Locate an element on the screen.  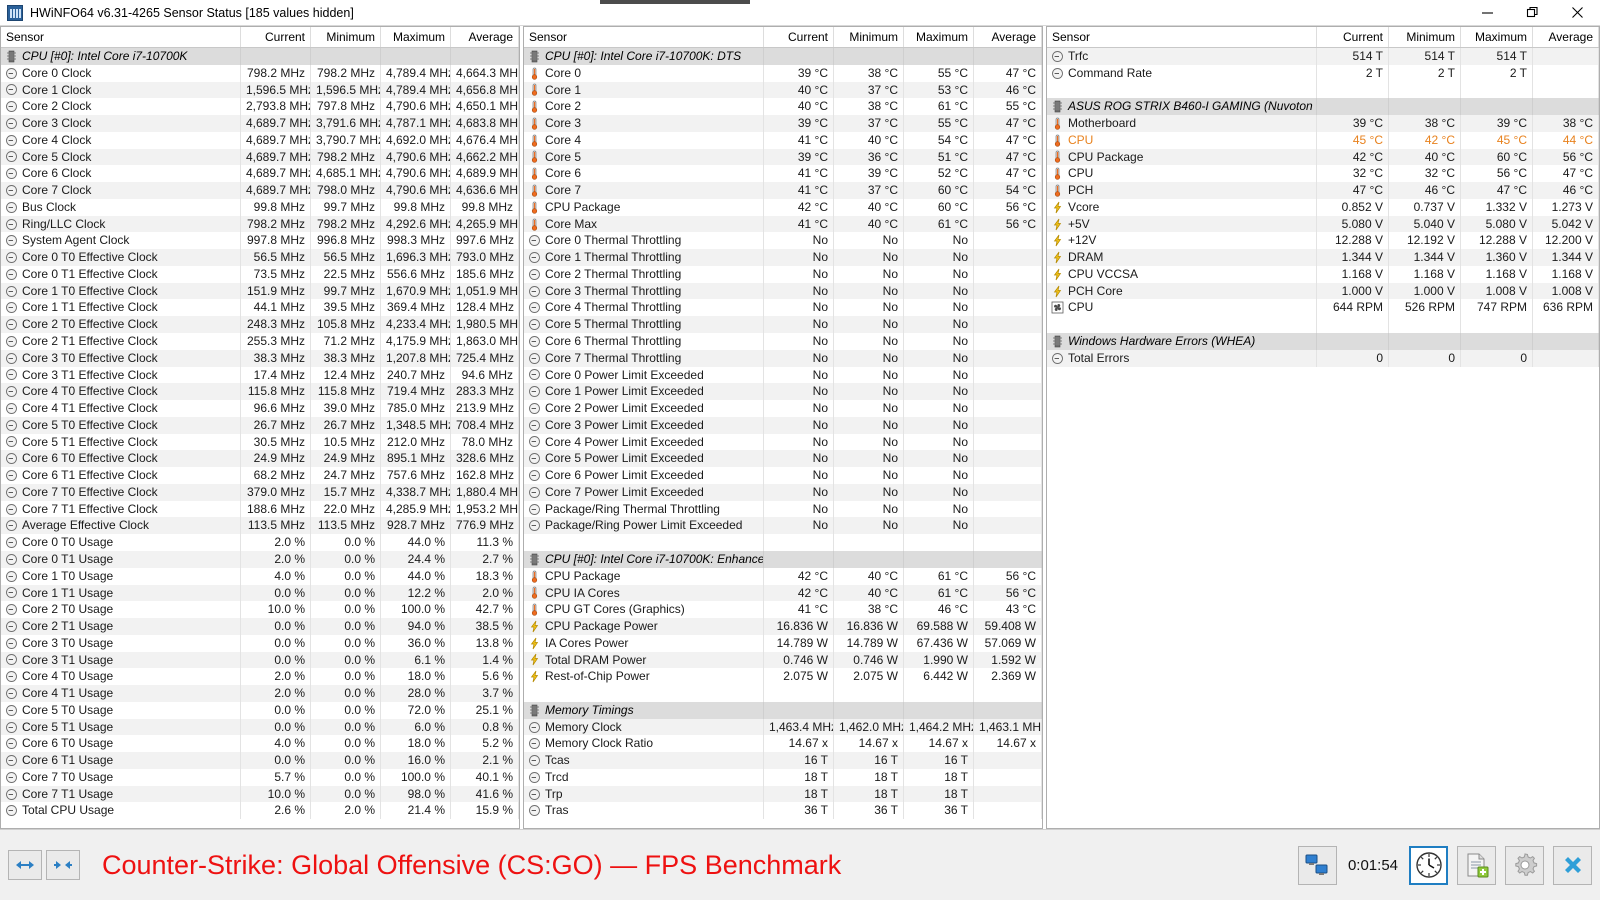
sensor-row: DRAM 1.344 V 1.344 V 1.360 V 1.344 V is located at coordinates (1323, 257).